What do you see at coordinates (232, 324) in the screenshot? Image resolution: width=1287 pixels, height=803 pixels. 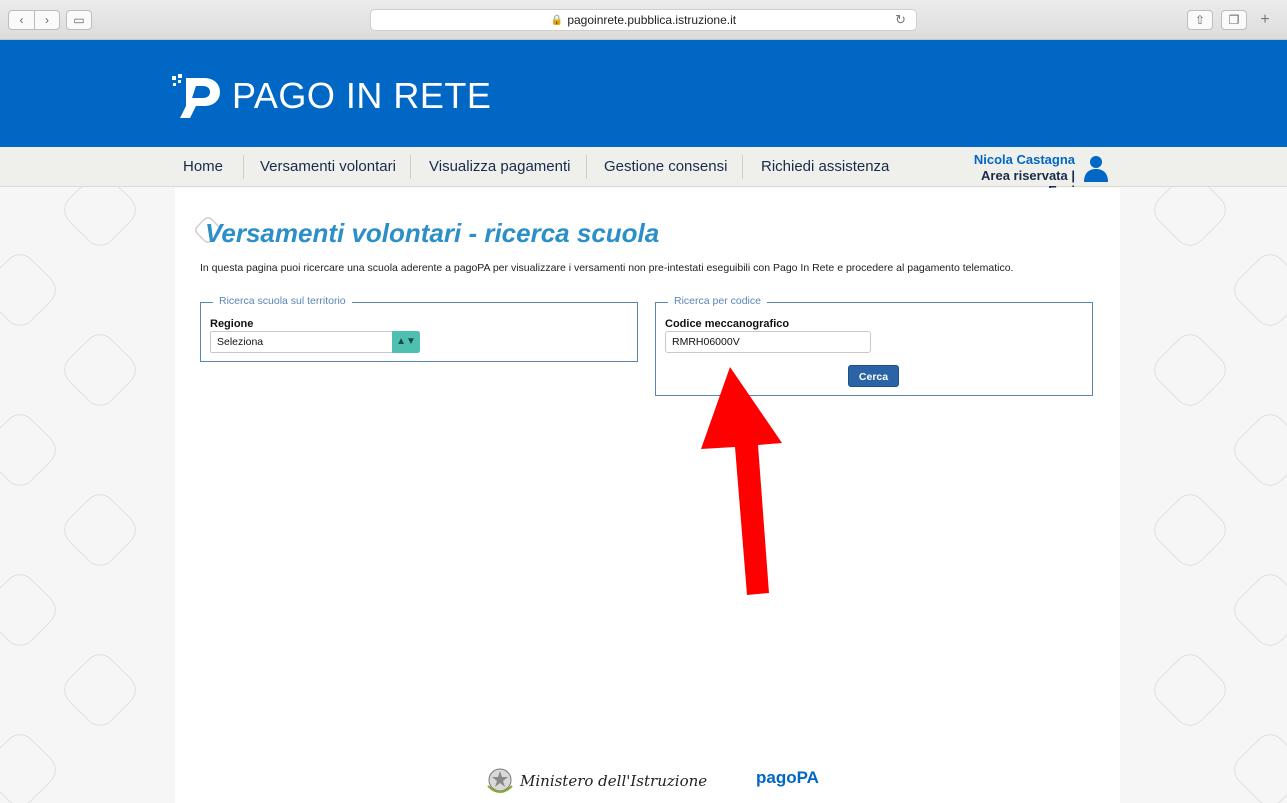 I see `region-label: Regione` at bounding box center [232, 324].